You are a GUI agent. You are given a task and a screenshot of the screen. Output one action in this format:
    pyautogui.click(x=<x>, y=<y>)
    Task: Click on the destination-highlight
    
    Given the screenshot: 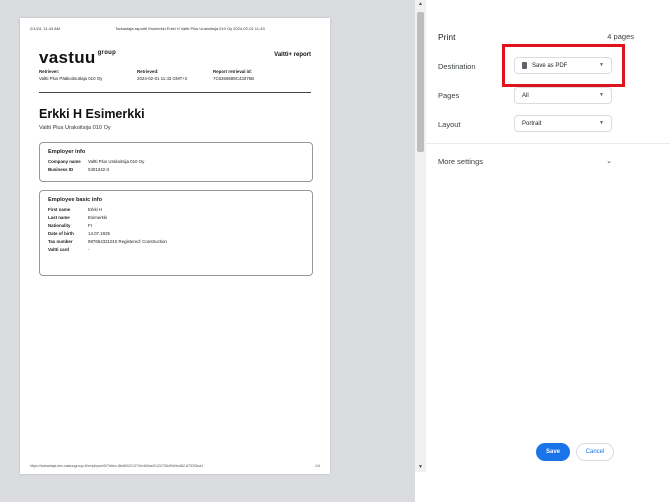 What is the action you would take?
    pyautogui.click(x=563, y=65)
    